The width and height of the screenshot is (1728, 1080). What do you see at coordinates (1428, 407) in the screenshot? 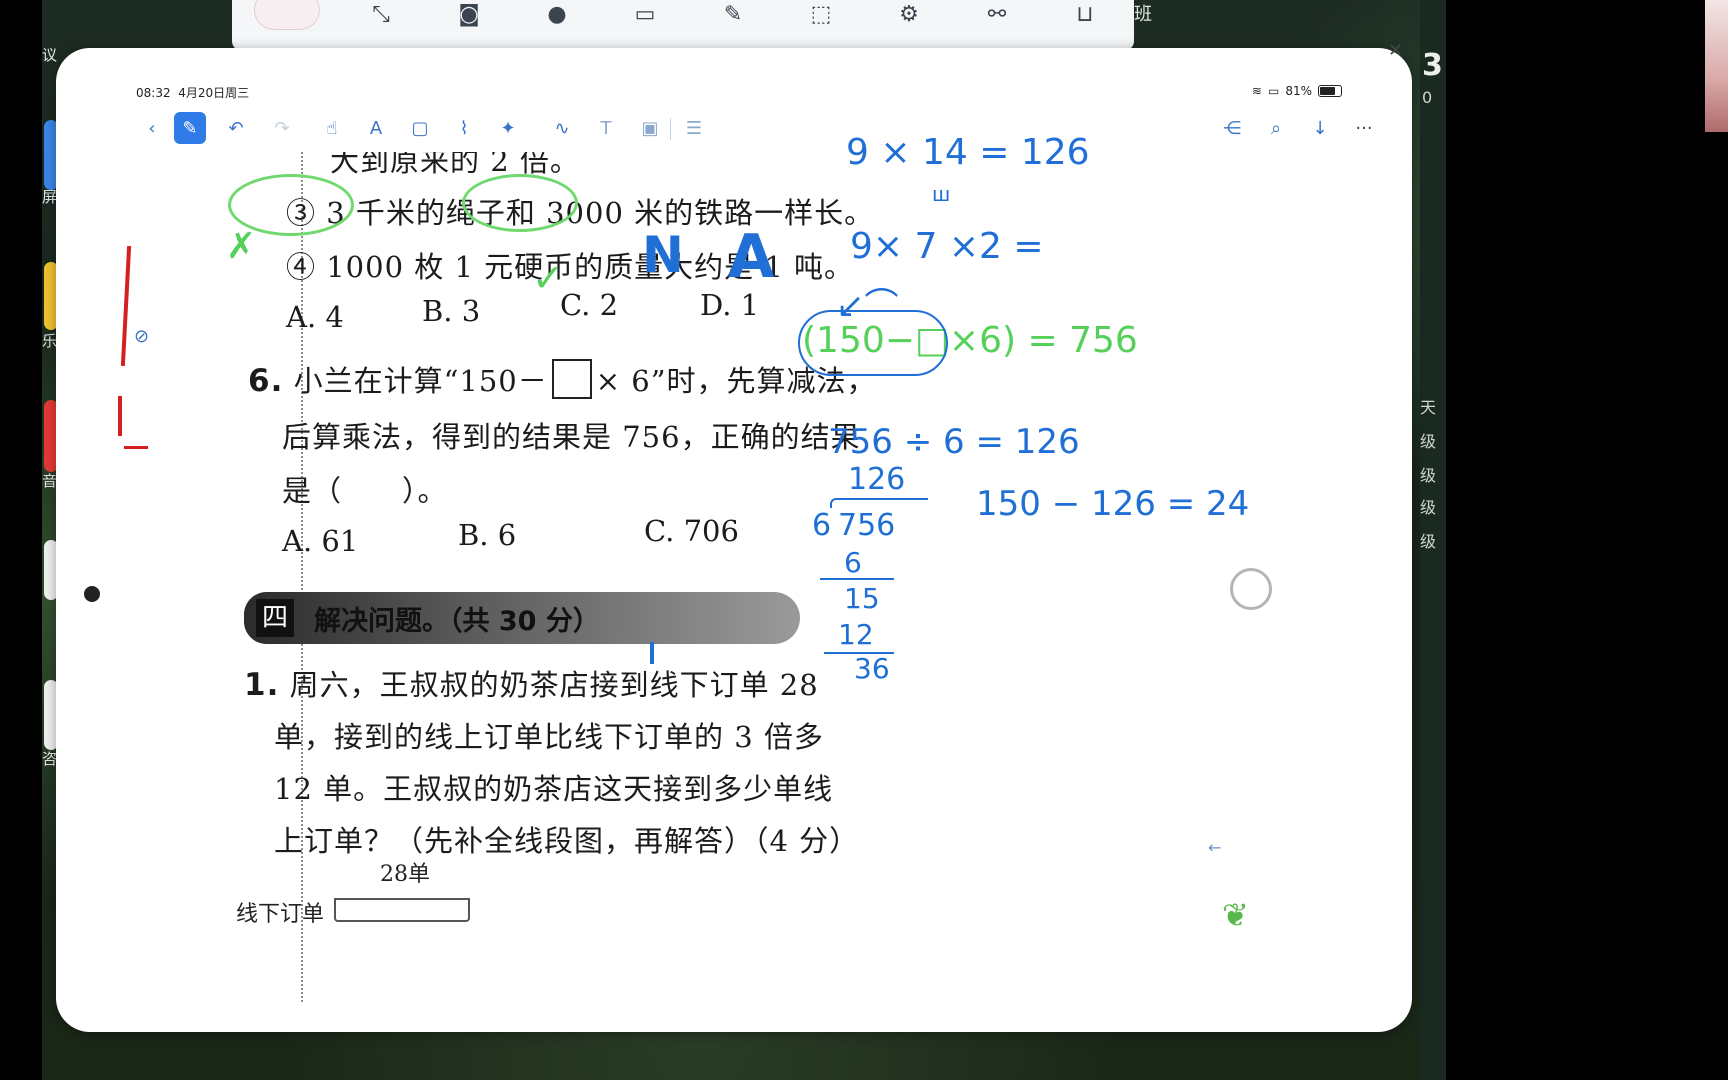
I see `right-fragment: 天` at bounding box center [1428, 407].